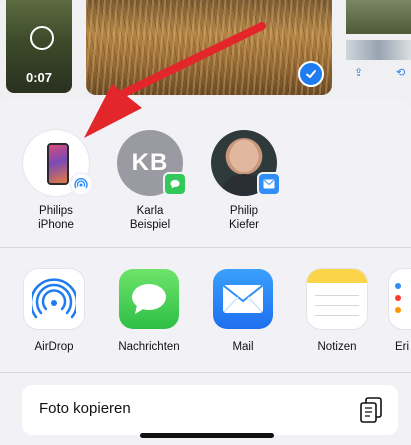 This screenshot has width=411, height=445. Describe the element at coordinates (400, 299) in the screenshot. I see `reminders-icon` at that location.